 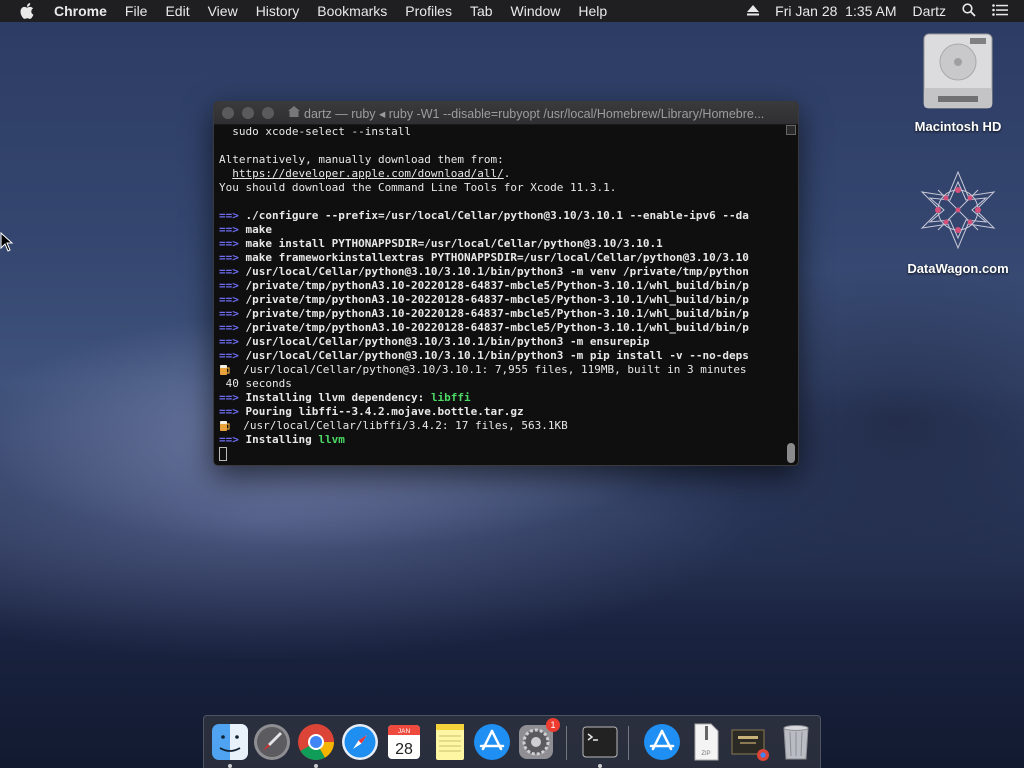 I want to click on notes-icon, so click(x=450, y=745).